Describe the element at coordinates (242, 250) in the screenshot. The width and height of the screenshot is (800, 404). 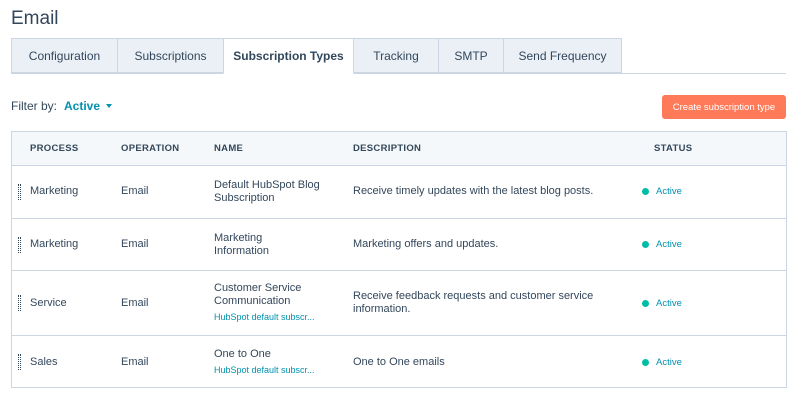
I see `name-line: Information` at that location.